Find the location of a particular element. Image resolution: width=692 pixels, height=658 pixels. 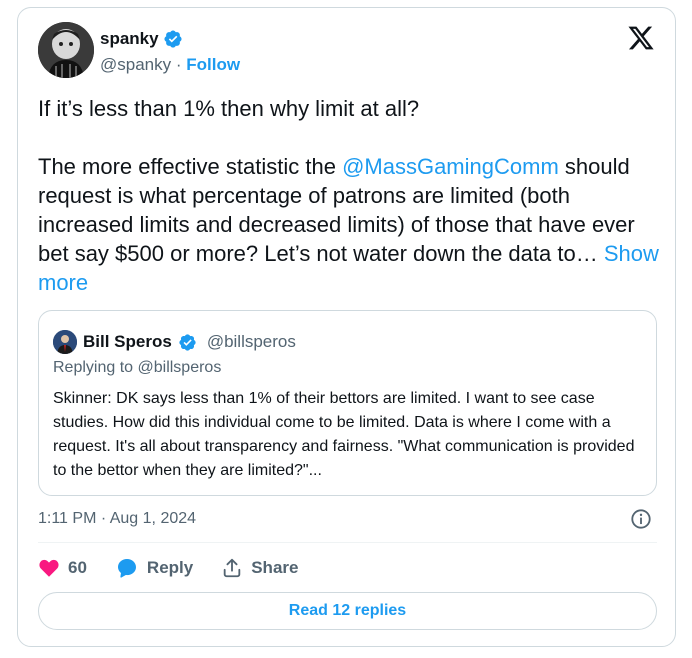

like-count: 60 is located at coordinates (77, 567).